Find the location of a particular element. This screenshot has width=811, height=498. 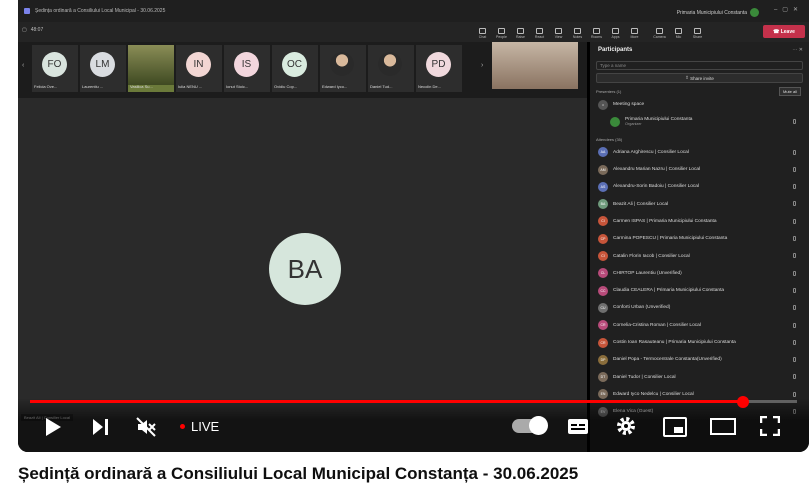

attendee-row: CU Conforti Urban (Unverified) is located at coordinates (699, 307).